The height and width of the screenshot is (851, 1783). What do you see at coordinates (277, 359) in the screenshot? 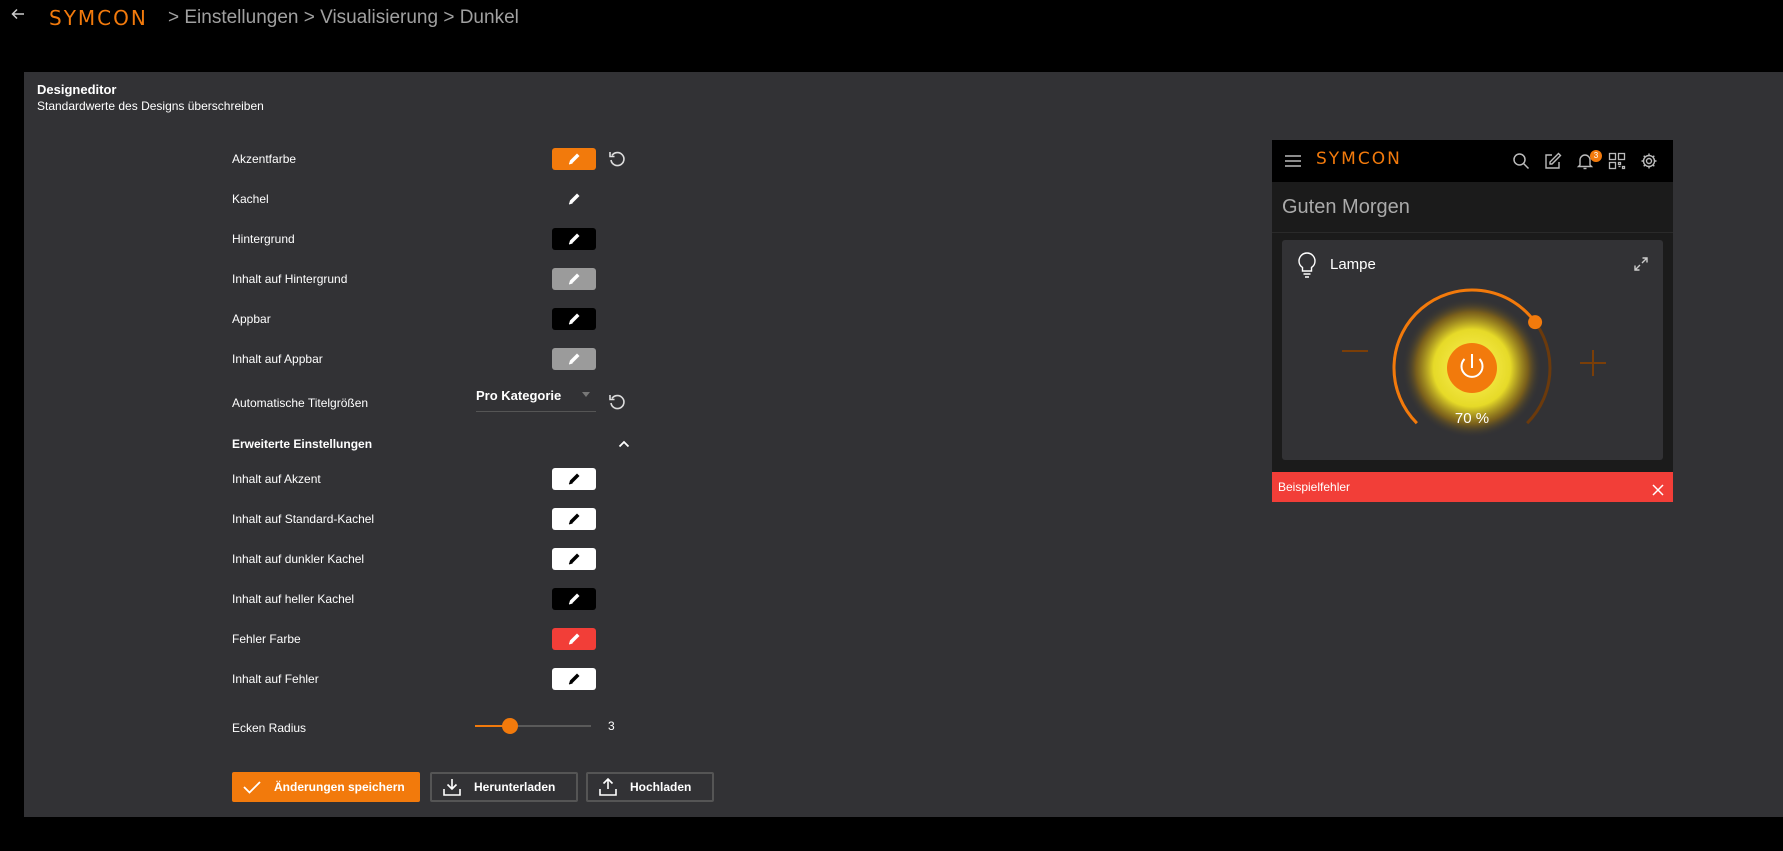
I see `setting-label-inhalt-auf-appbar: Inhalt auf Appbar` at bounding box center [277, 359].